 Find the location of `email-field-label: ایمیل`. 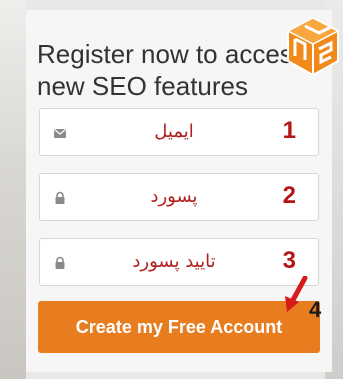

email-field-label: ایمیل is located at coordinates (174, 131).